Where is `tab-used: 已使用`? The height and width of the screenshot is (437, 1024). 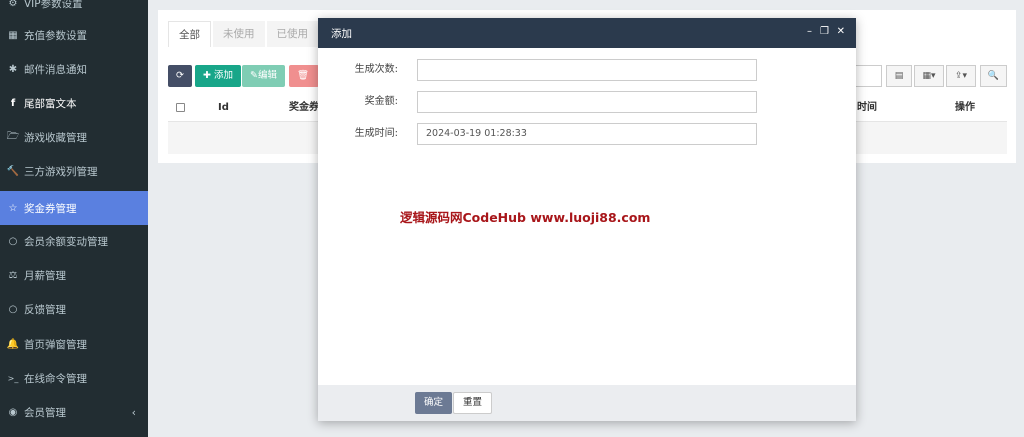 tab-used: 已使用 is located at coordinates (292, 34).